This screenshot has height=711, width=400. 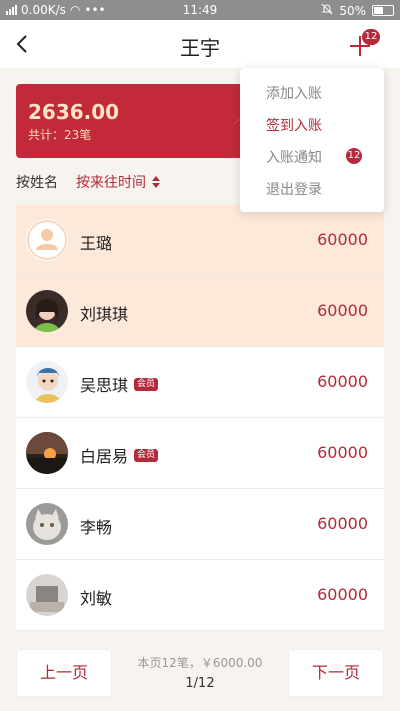 What do you see at coordinates (200, 10) in the screenshot?
I see `status-bar: 0.00K/s ◠ ••• 11:49 50%` at bounding box center [200, 10].